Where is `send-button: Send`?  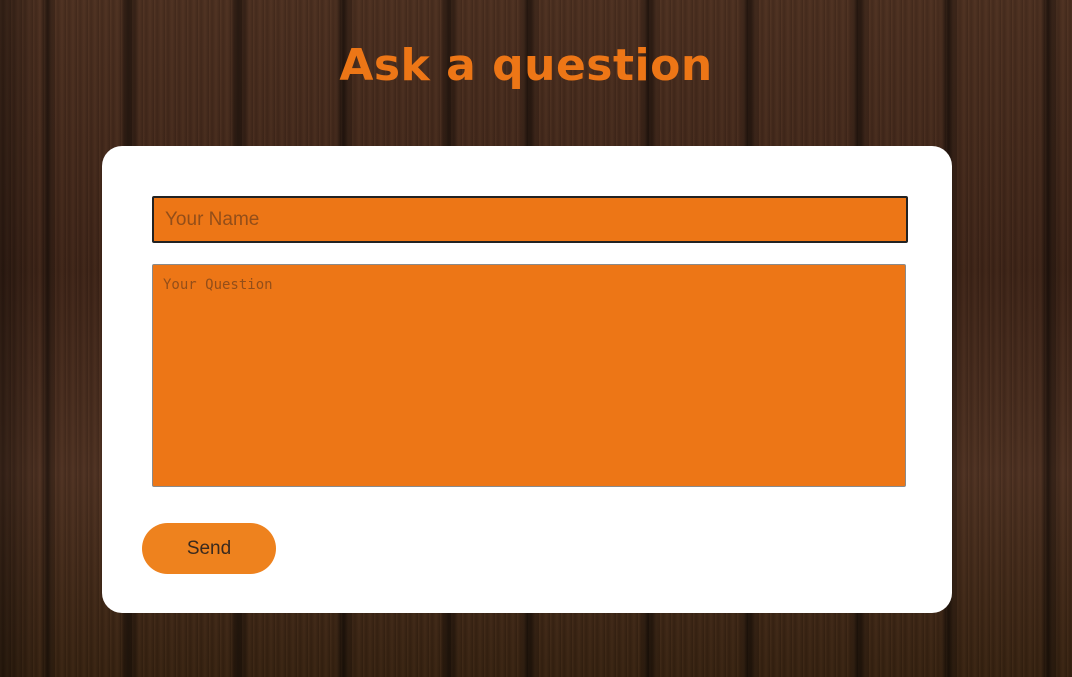
send-button: Send is located at coordinates (209, 548).